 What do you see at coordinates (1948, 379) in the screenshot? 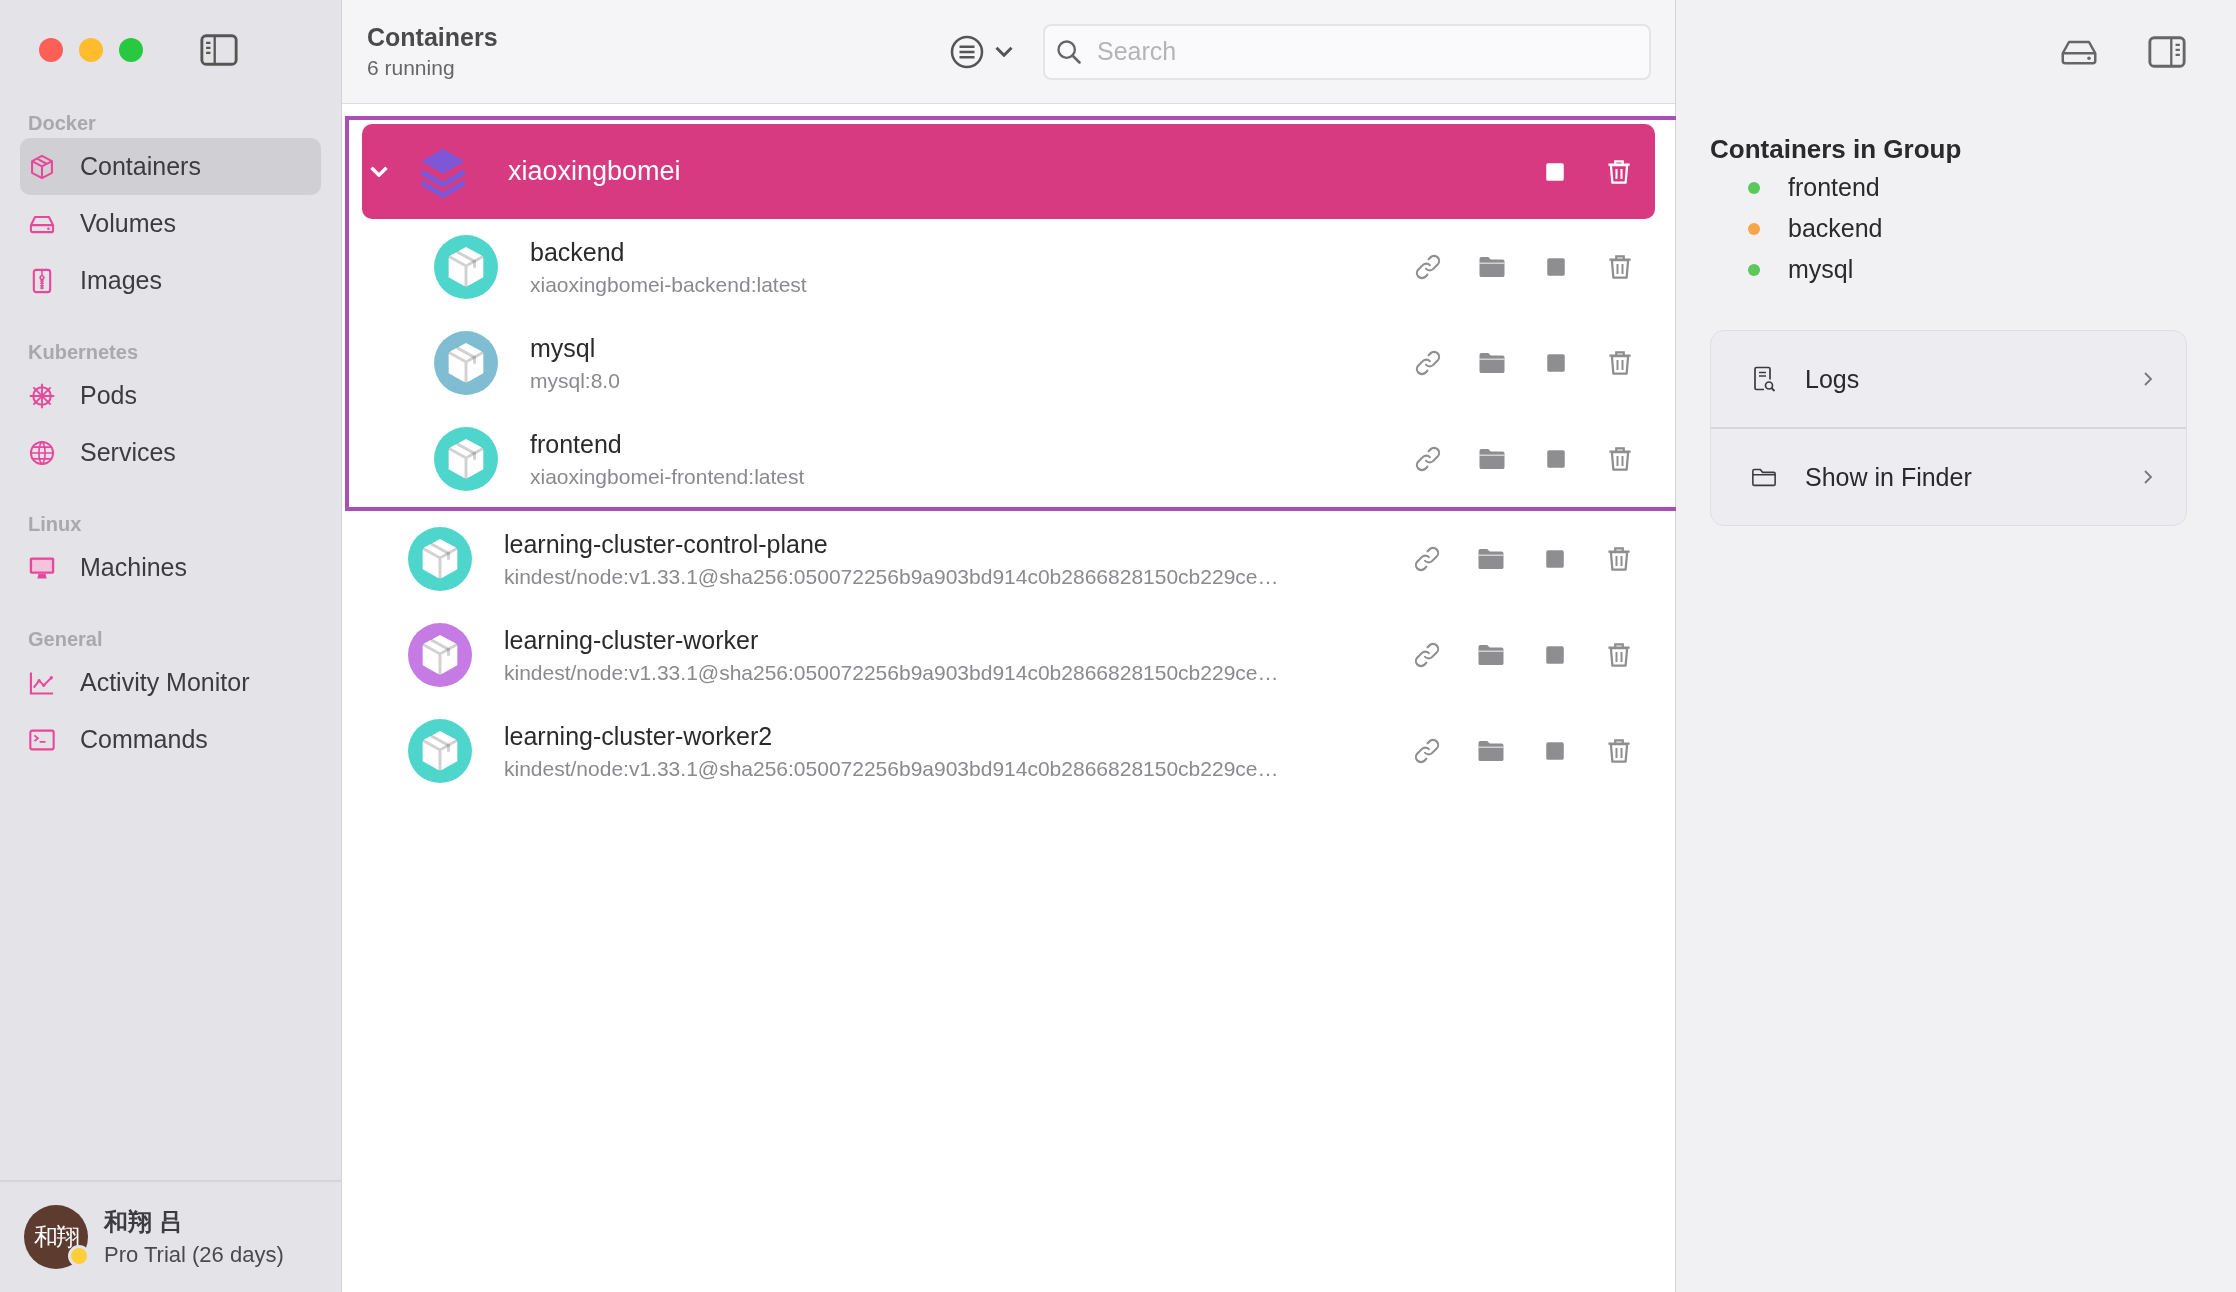
I see `action-row: Logs` at bounding box center [1948, 379].